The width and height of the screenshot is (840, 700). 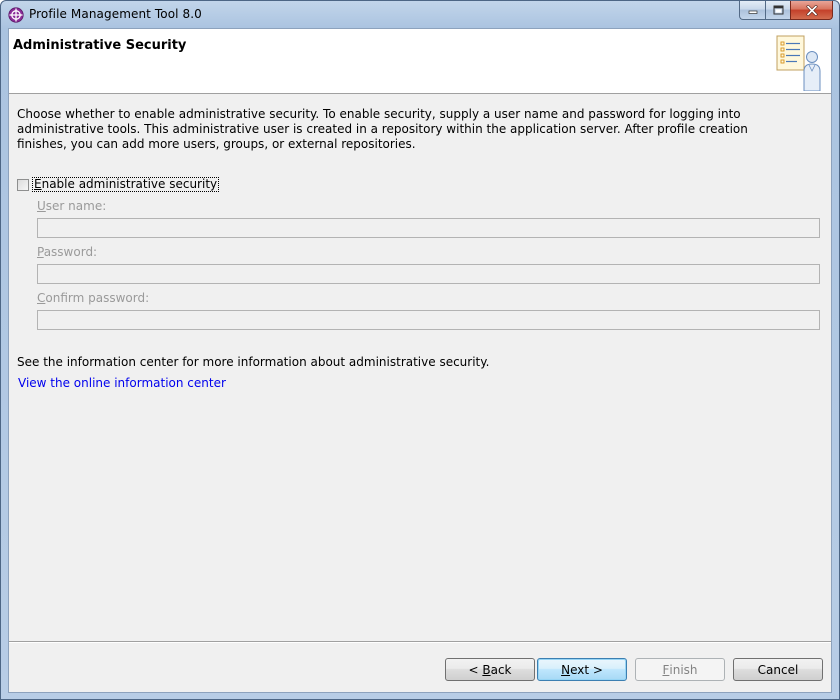 I want to click on caption-buttons, so click(x=786, y=11).